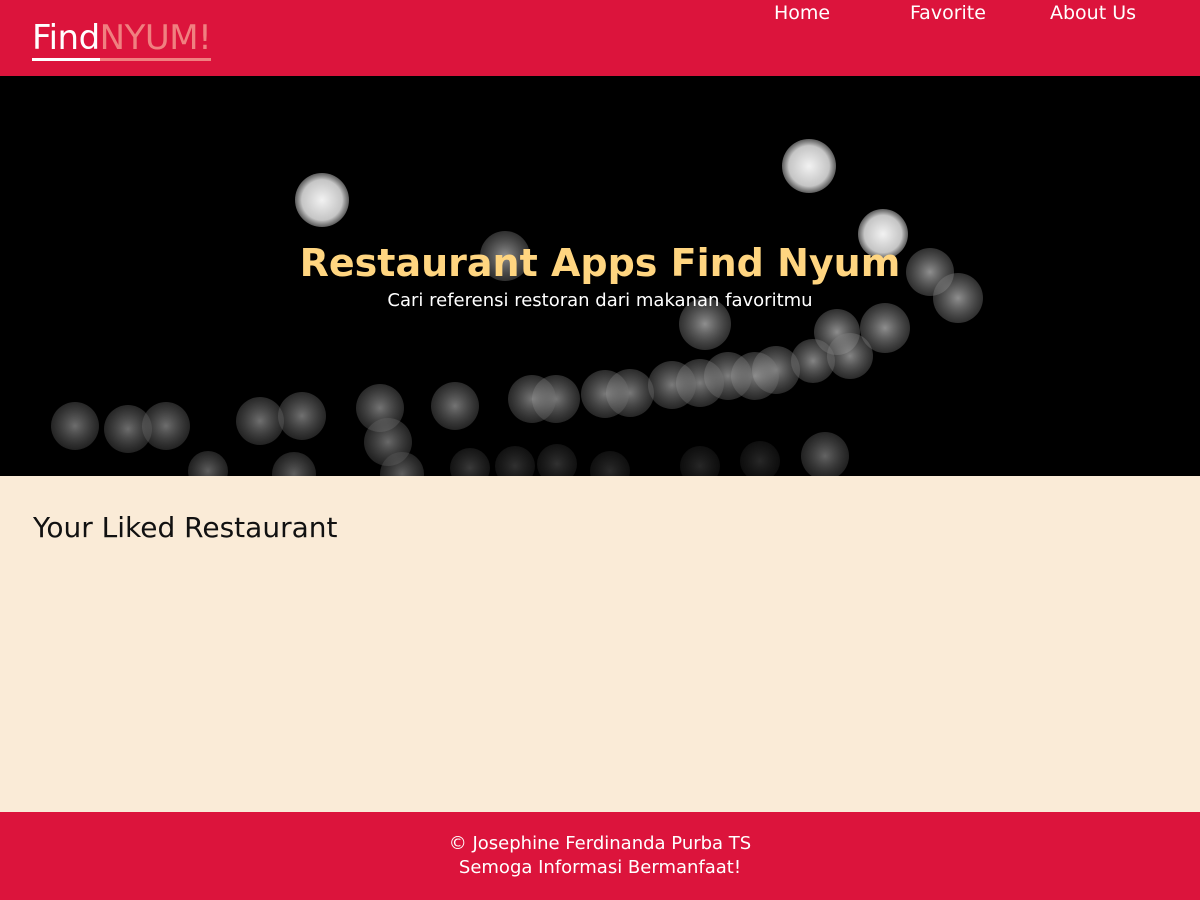 The image size is (1200, 900). Describe the element at coordinates (600, 38) in the screenshot. I see `app-bar: FindNYUM! Home Favorite About Us` at that location.